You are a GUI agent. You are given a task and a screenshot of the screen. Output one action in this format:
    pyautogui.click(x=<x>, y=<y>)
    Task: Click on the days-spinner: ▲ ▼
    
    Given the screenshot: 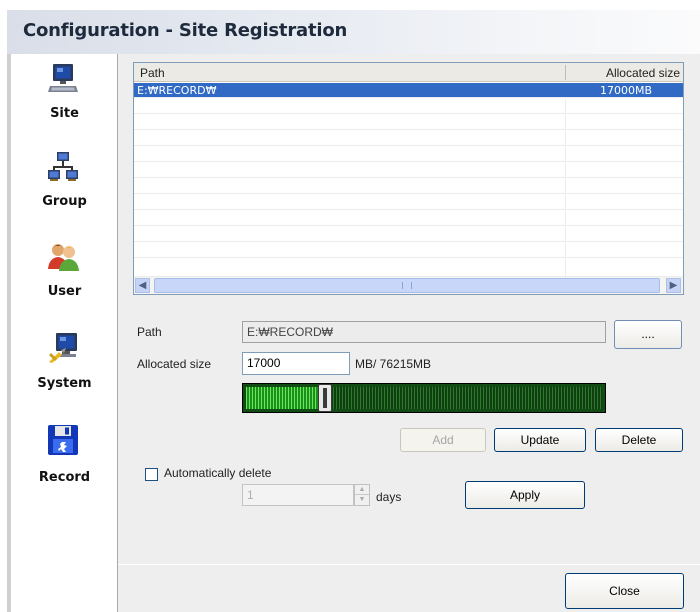 What is the action you would take?
    pyautogui.click(x=362, y=495)
    